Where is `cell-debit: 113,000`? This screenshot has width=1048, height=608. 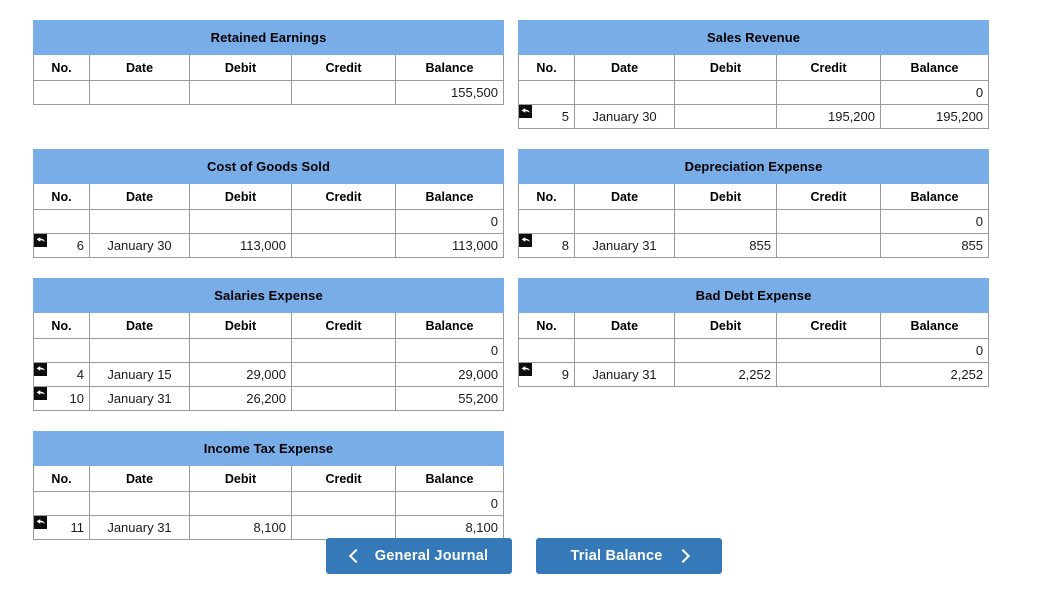
cell-debit: 113,000 is located at coordinates (240, 245).